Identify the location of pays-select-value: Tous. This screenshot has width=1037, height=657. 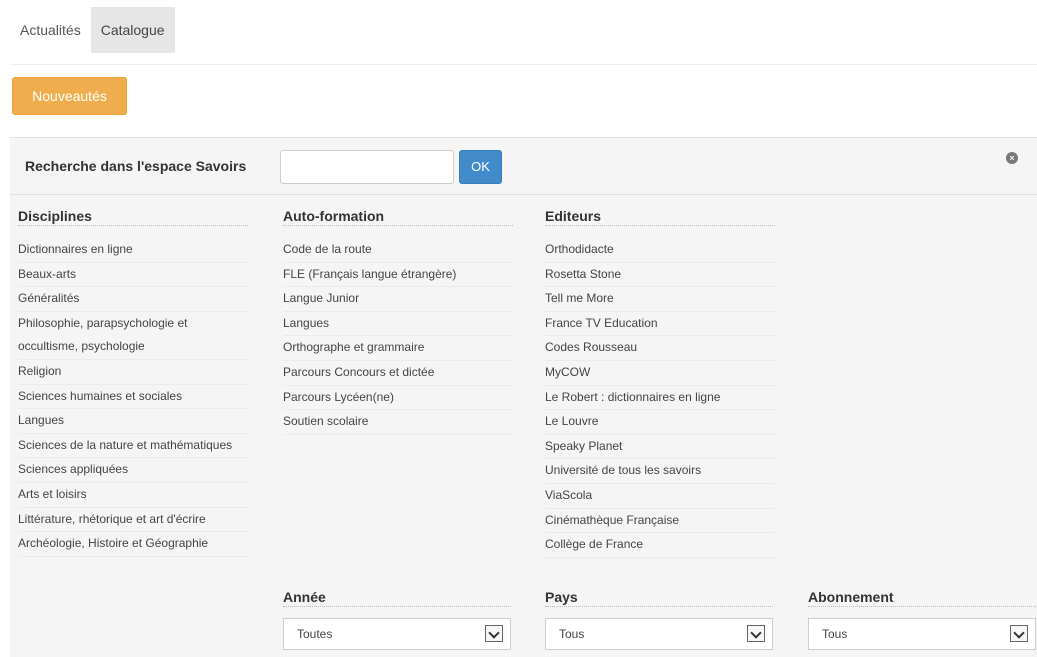
(572, 634).